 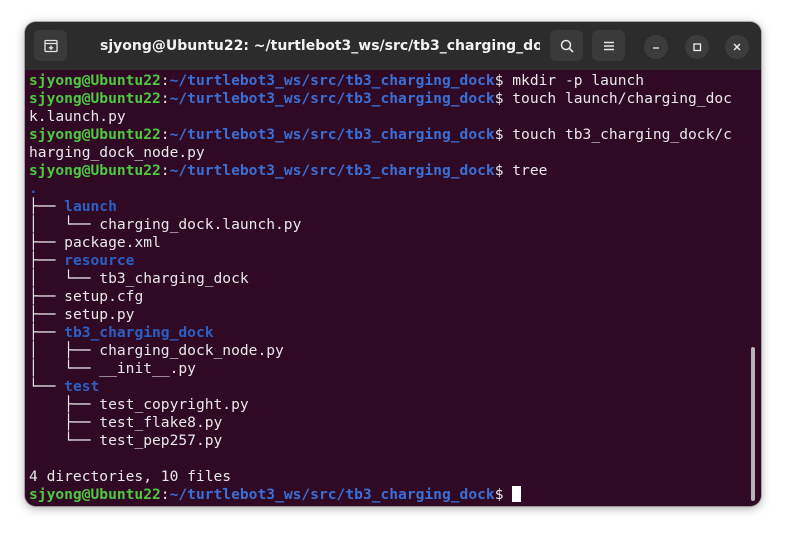 What do you see at coordinates (395, 117) in the screenshot?
I see `terminal-line: k.launch.py` at bounding box center [395, 117].